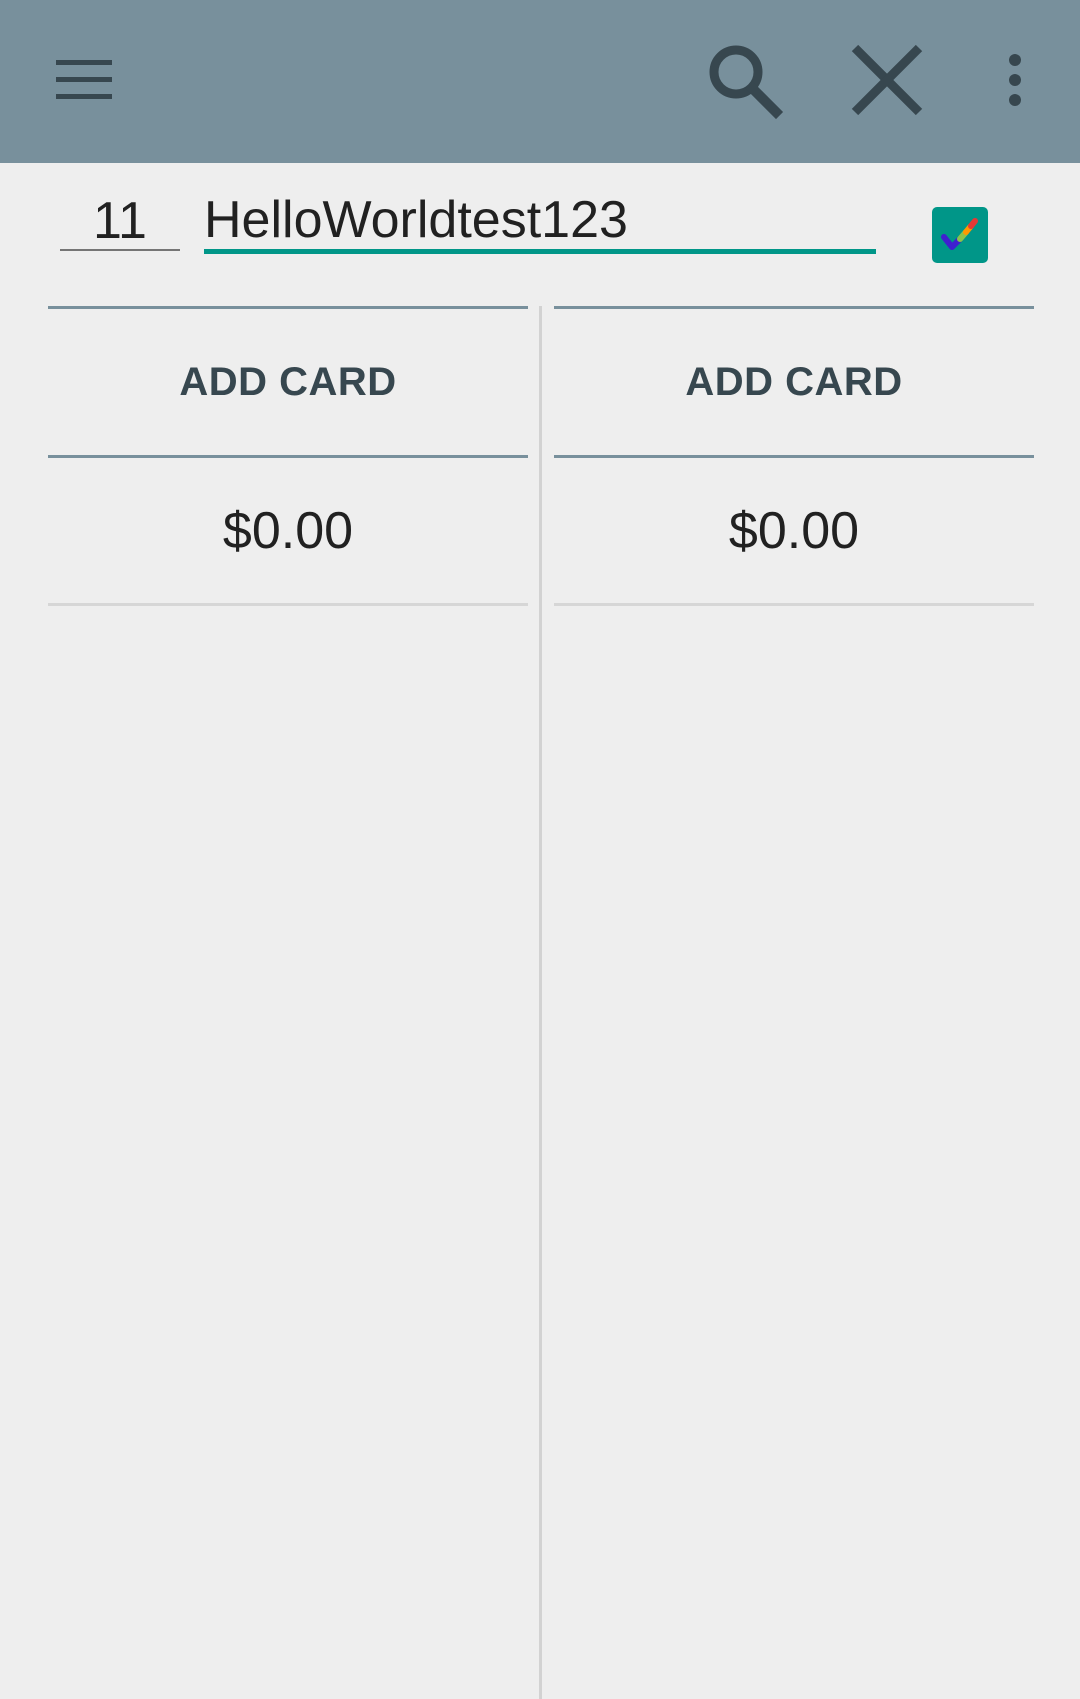 This screenshot has height=1699, width=1080. I want to click on column-divider, so click(540, 1002).